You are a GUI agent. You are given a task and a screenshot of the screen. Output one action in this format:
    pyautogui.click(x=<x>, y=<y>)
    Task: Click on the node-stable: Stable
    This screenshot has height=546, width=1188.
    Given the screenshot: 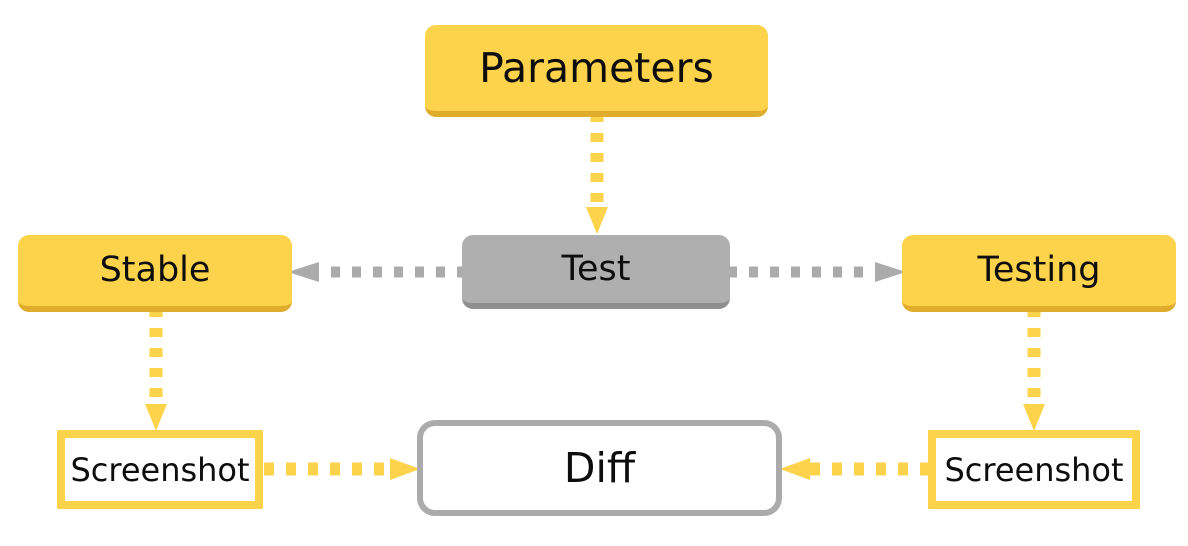 What is the action you would take?
    pyautogui.click(x=155, y=273)
    